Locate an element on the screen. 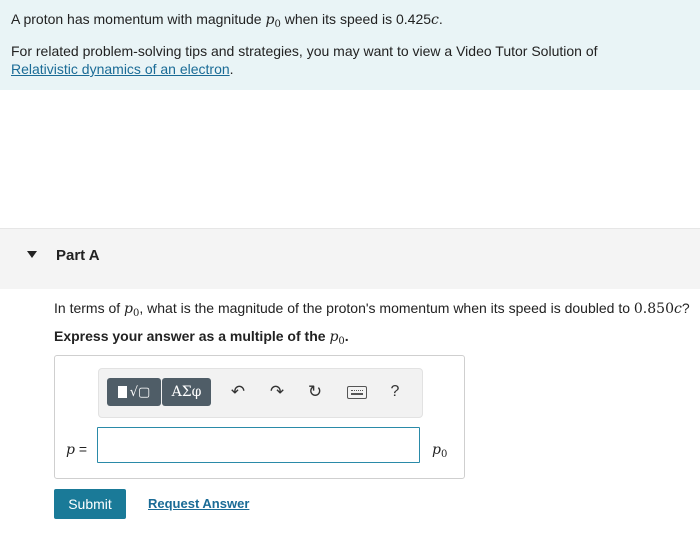 The image size is (700, 539). request-answer-link: Request Answer is located at coordinates (198, 503).